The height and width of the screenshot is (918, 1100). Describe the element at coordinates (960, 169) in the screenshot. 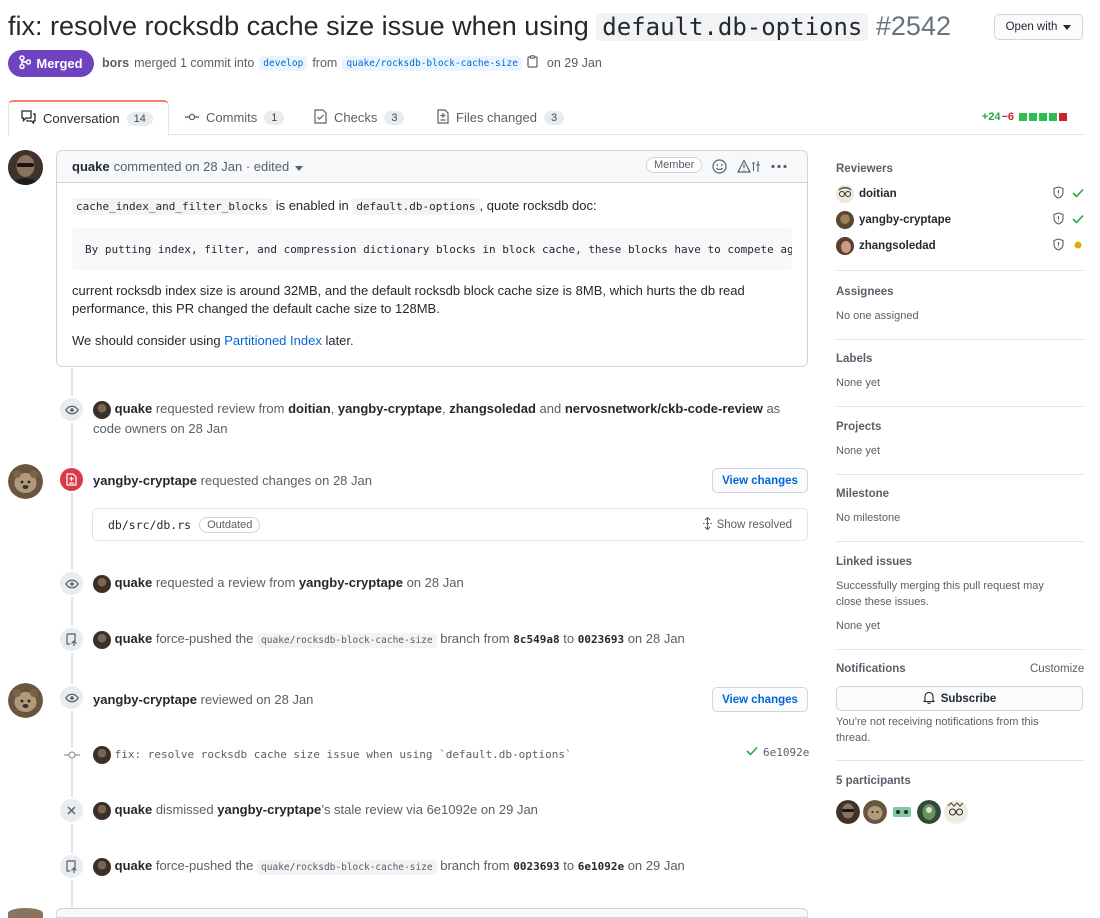

I see `reviewers-heading: Reviewers` at that location.